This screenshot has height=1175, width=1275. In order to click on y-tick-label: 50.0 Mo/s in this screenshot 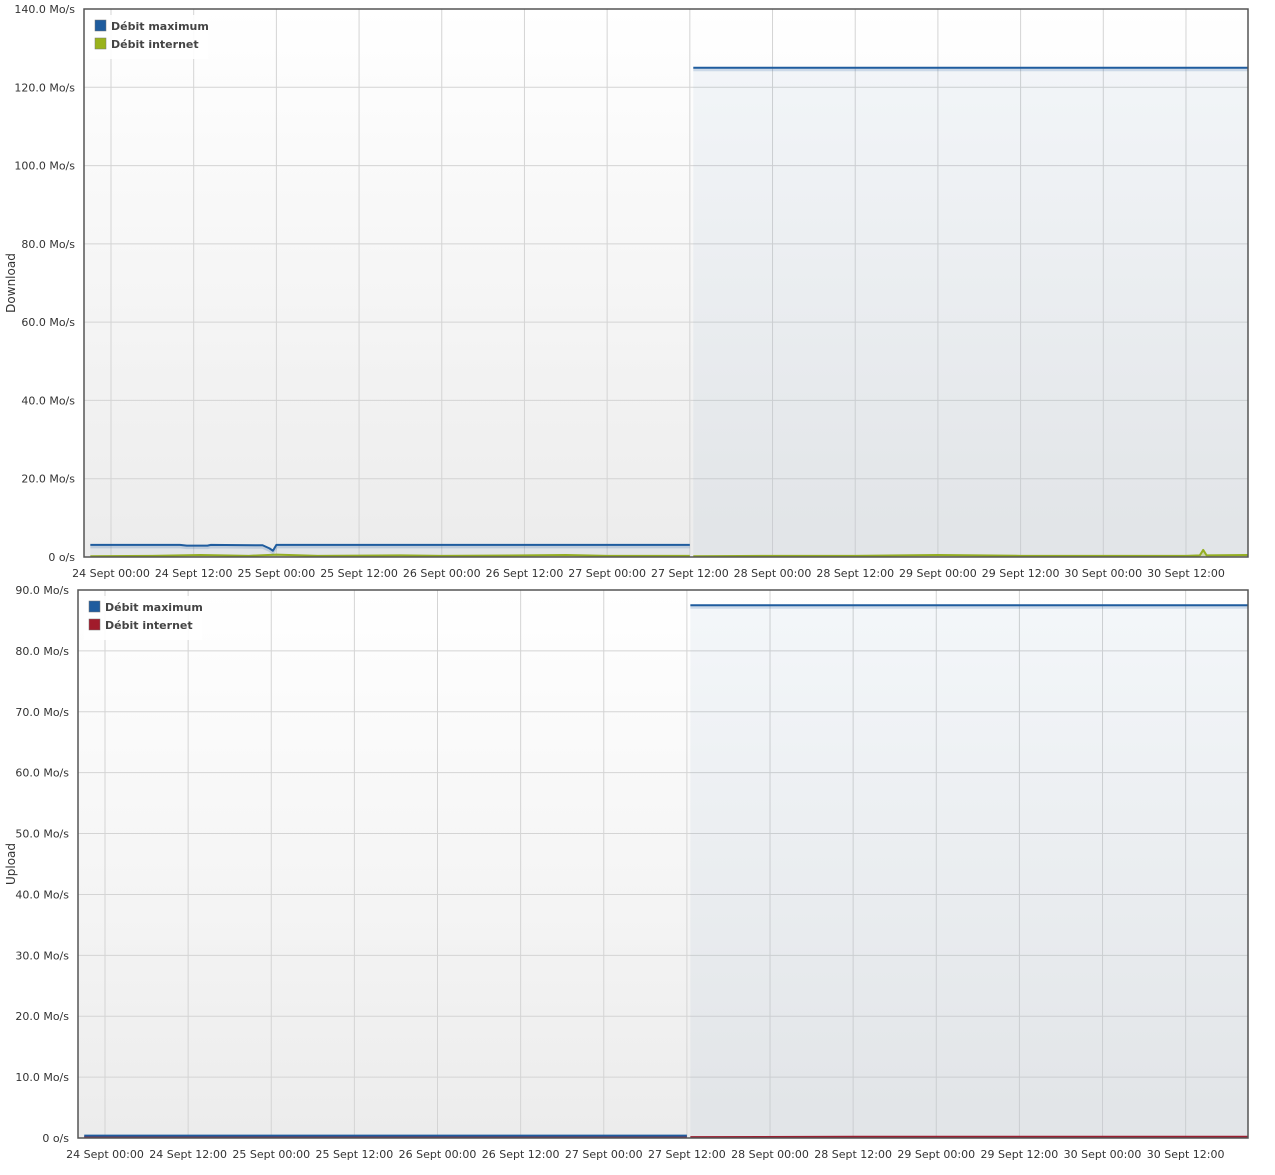, I will do `click(42, 834)`.